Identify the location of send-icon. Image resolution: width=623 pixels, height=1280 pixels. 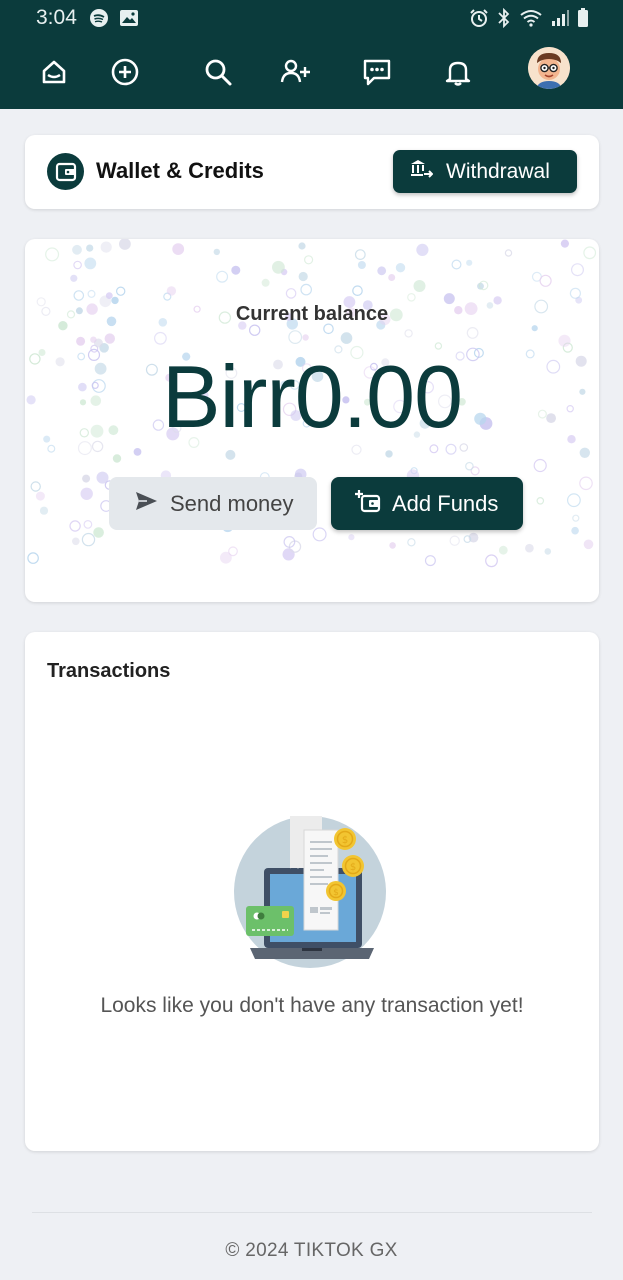
(146, 504).